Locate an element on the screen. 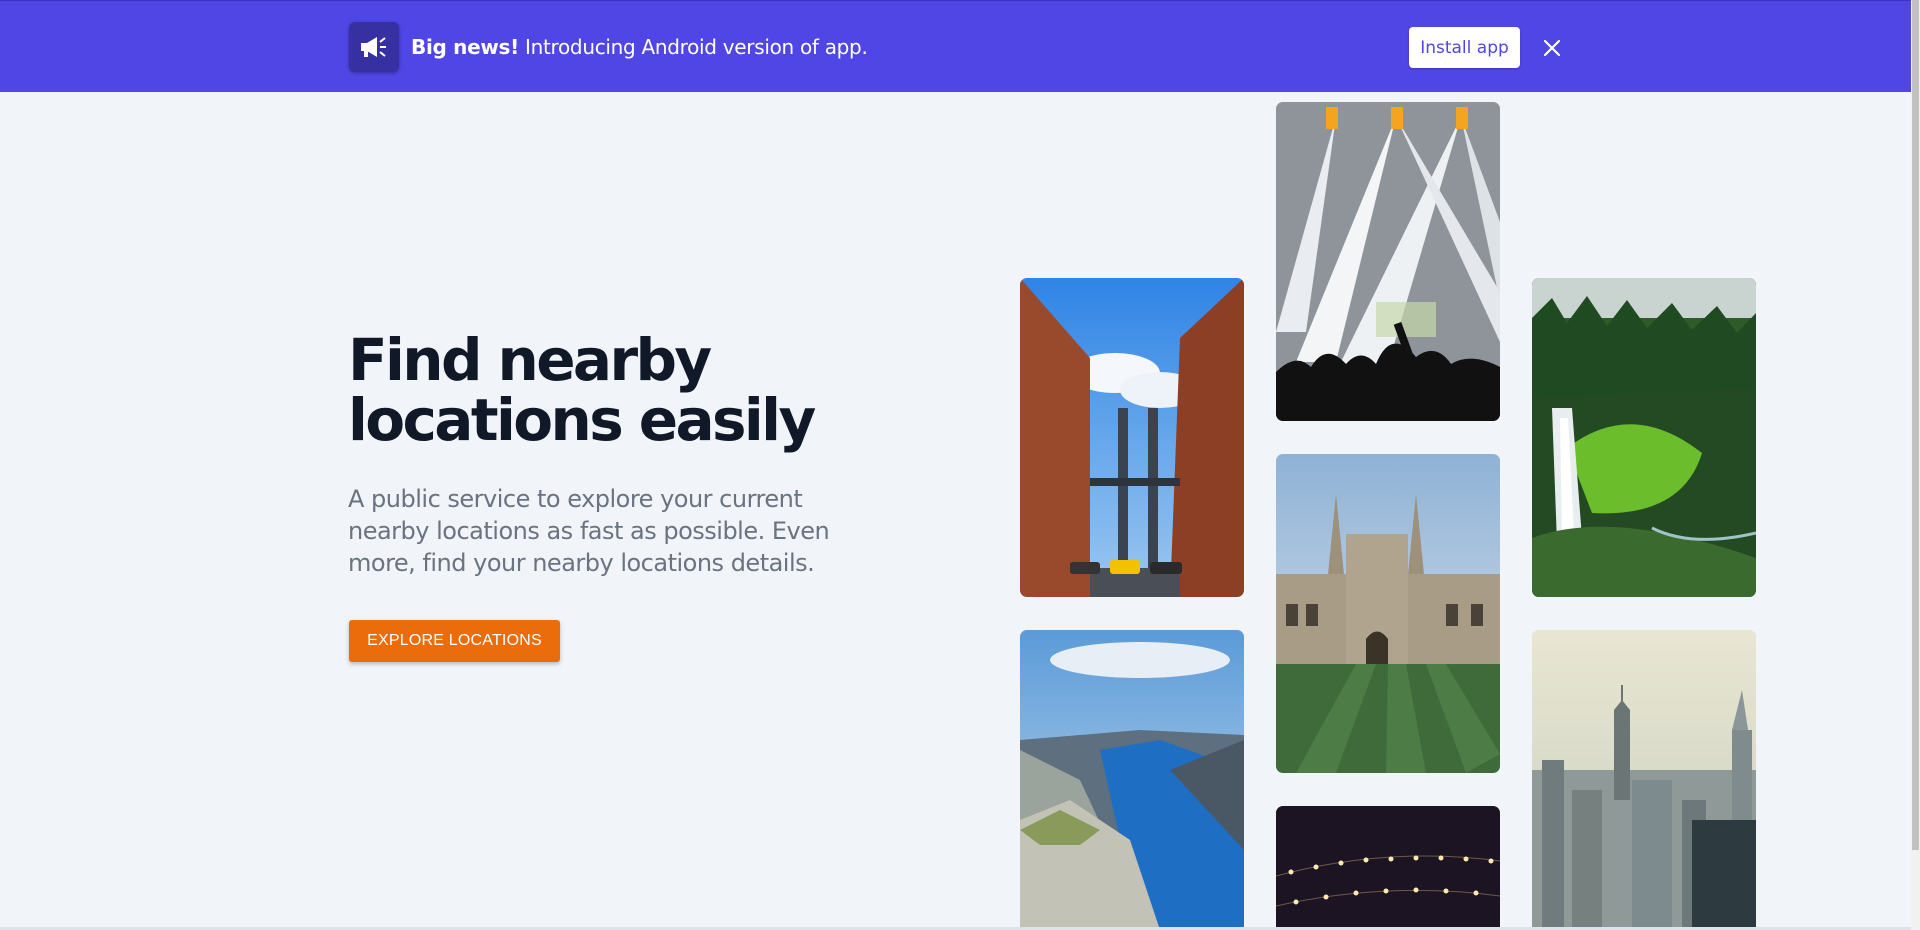  hero-title: Find nearby locations easily is located at coordinates (628, 390).